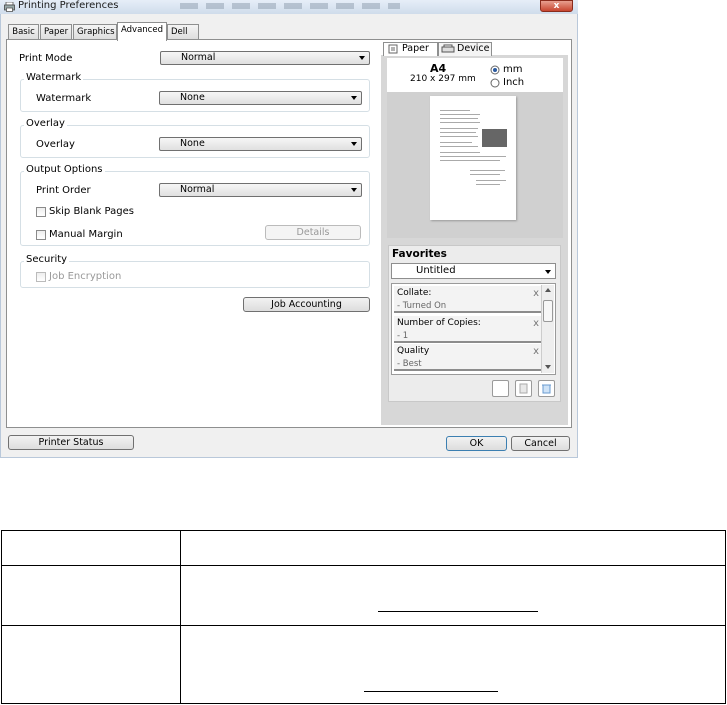  Describe the element at coordinates (468, 357) in the screenshot. I see `list-item: Quality - Best x` at that location.